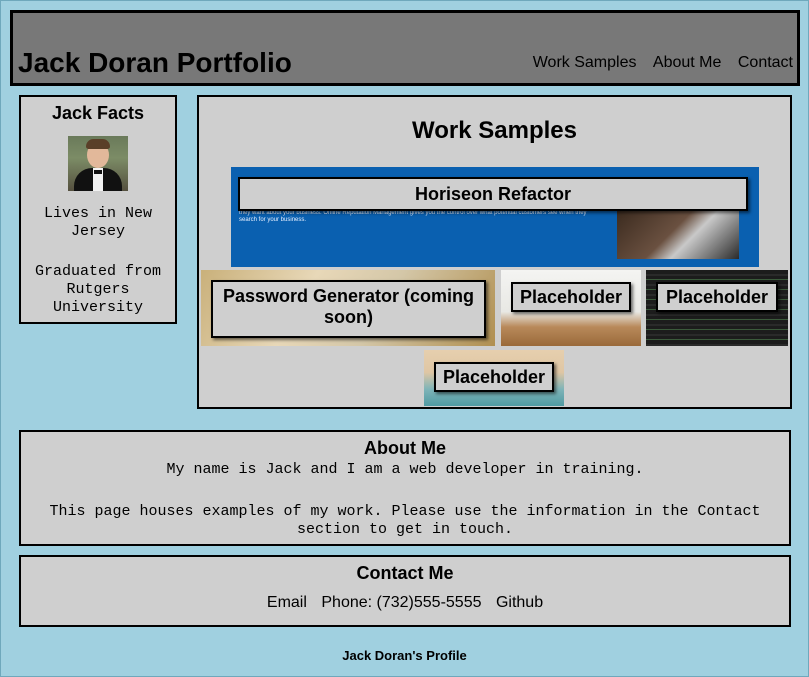 The height and width of the screenshot is (677, 809). What do you see at coordinates (155, 62) in the screenshot?
I see `site-title: Jack Doran Portfolio` at bounding box center [155, 62].